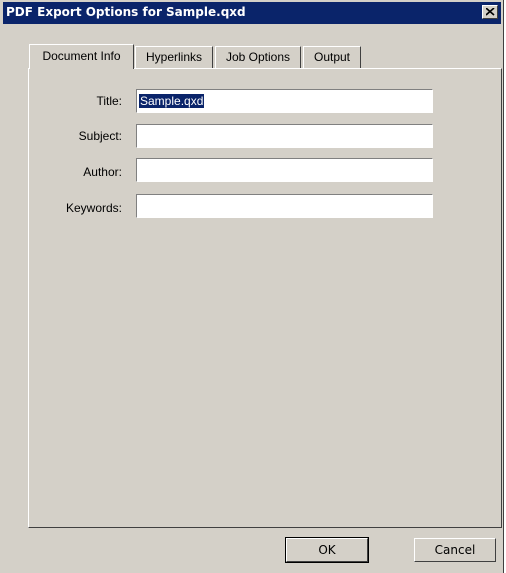  I want to click on close-button, so click(490, 12).